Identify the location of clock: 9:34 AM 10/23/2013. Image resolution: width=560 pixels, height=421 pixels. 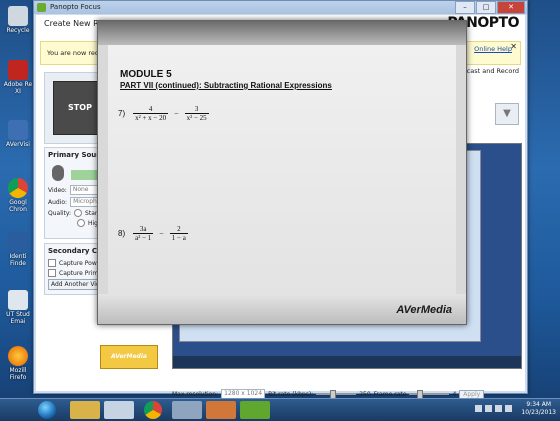
(538, 409).